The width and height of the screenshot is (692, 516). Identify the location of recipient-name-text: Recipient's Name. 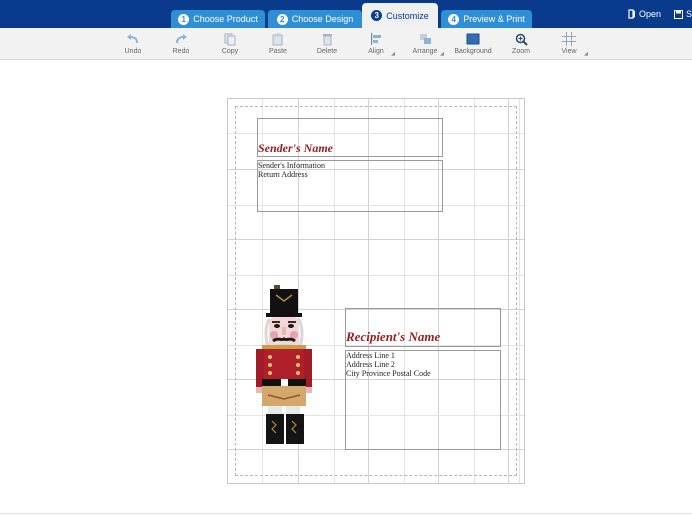
(393, 337).